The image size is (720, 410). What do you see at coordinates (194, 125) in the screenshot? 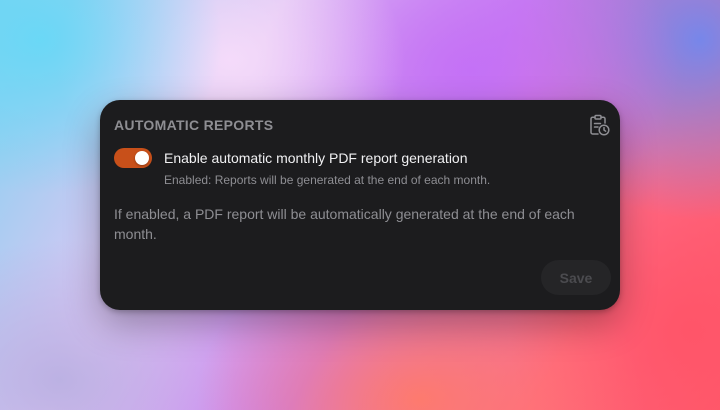
I see `card-title: AUTOMATIC REPORTS` at bounding box center [194, 125].